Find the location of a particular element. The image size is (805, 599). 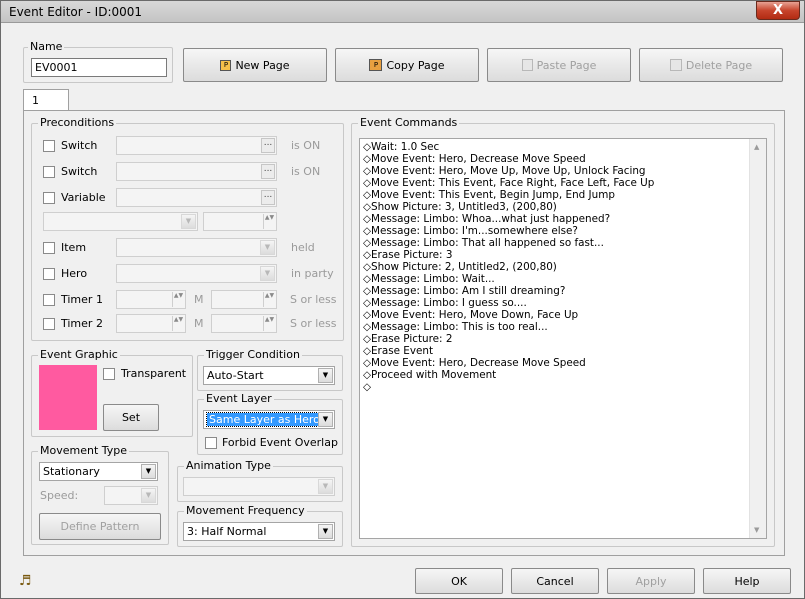

forbid-overlap-checkbox is located at coordinates (211, 443).